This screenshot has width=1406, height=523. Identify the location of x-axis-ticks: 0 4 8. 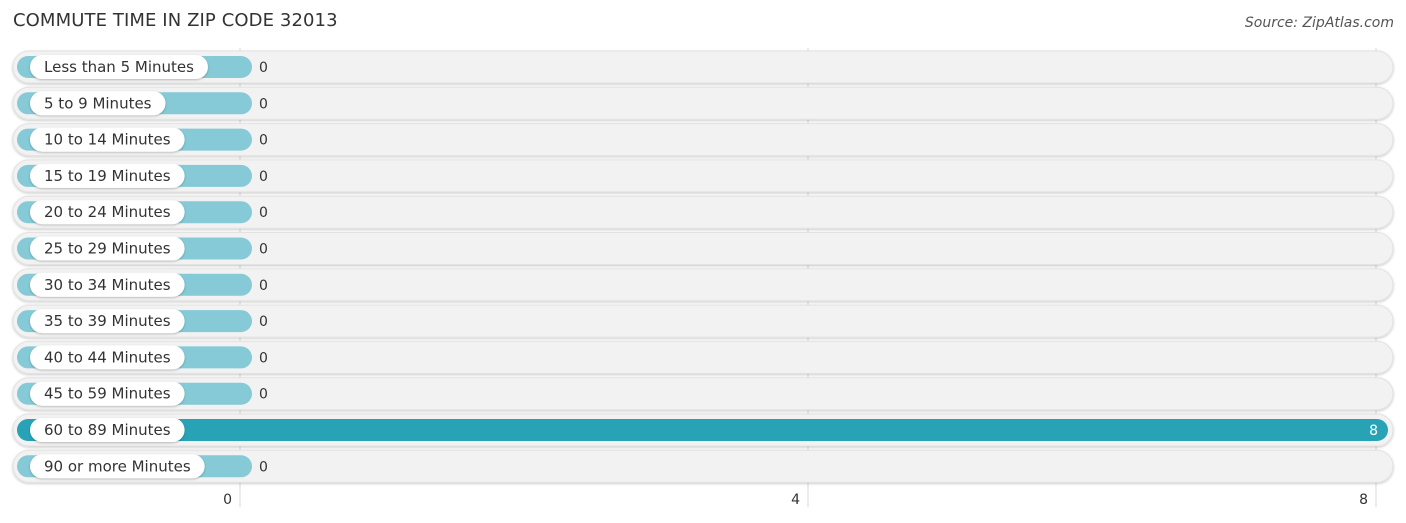
(795, 500).